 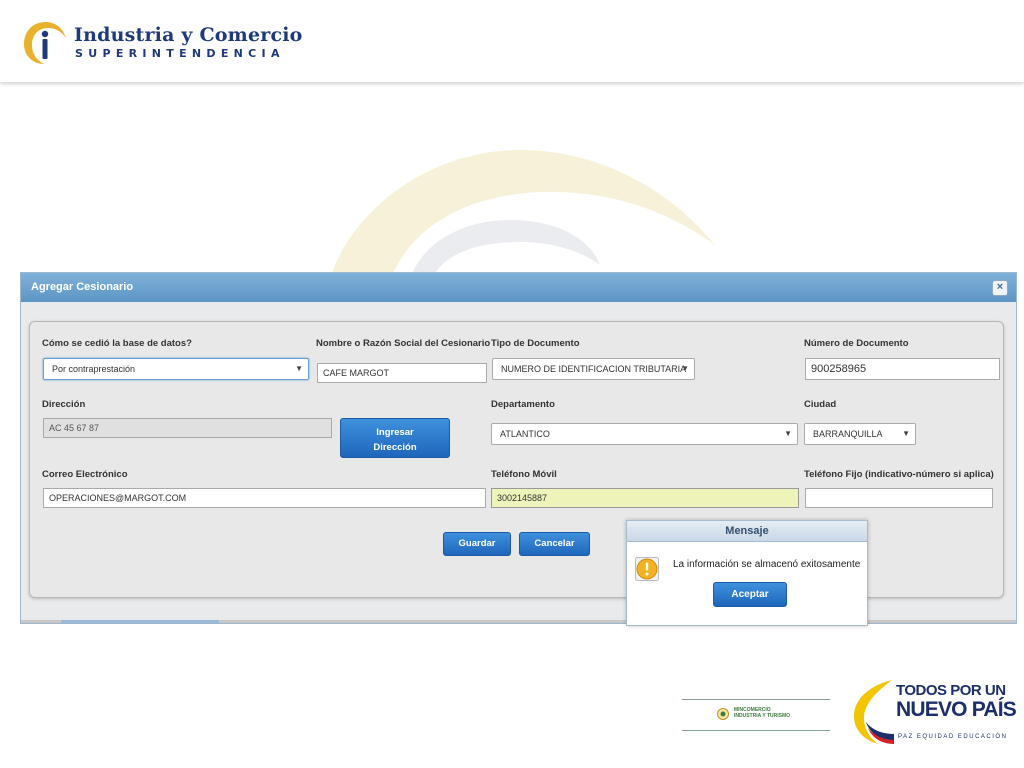 What do you see at coordinates (750, 594) in the screenshot?
I see `aceptar-button: Aceptar` at bounding box center [750, 594].